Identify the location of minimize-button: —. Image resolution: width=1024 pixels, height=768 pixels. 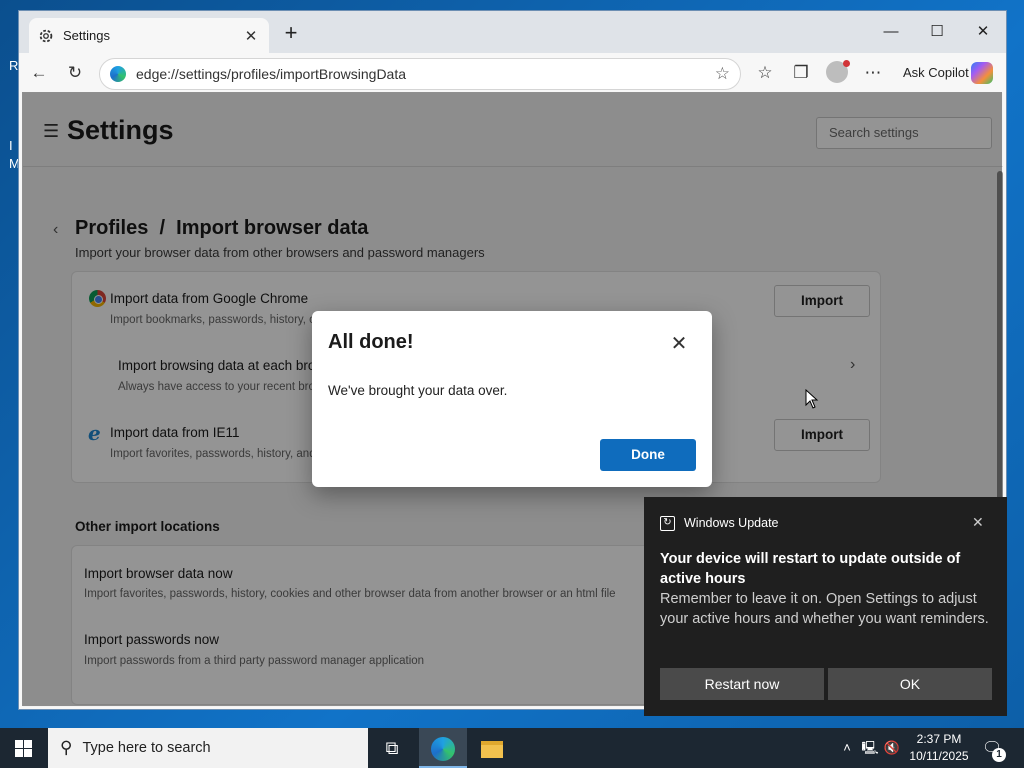
(891, 32).